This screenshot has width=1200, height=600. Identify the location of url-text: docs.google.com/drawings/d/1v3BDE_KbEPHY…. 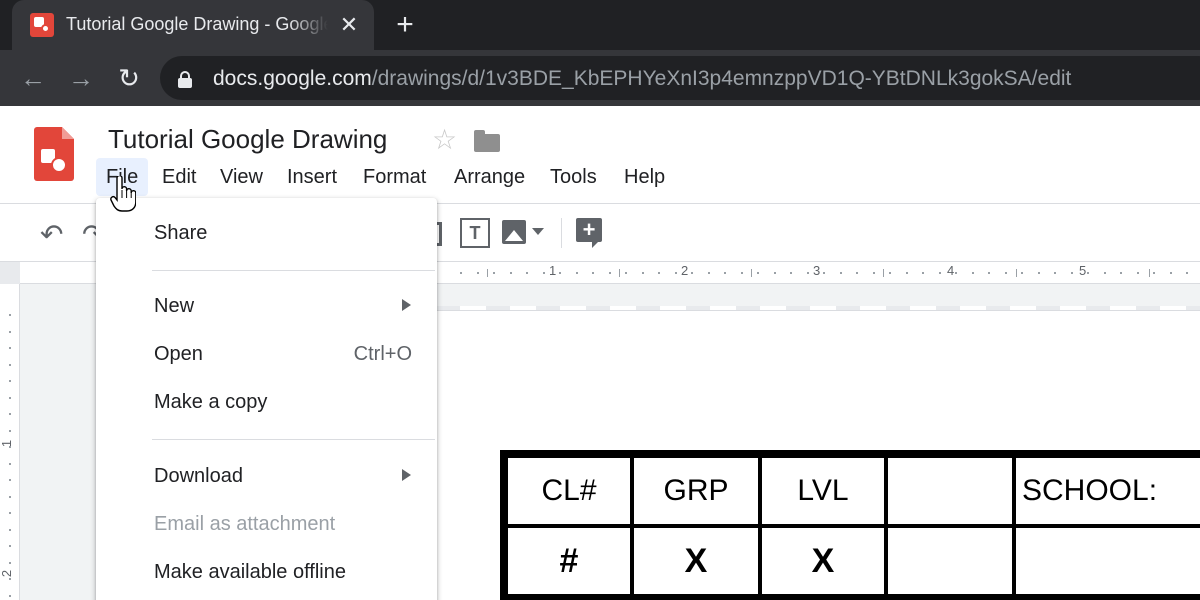
(642, 79).